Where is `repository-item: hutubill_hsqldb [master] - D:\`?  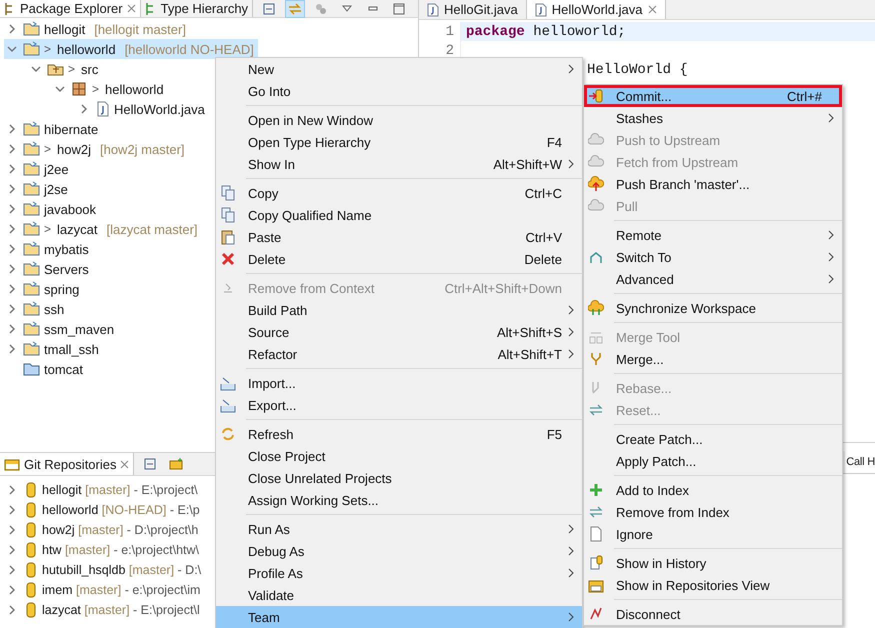
repository-item: hutubill_hsqldb [master] - D:\ is located at coordinates (105, 570).